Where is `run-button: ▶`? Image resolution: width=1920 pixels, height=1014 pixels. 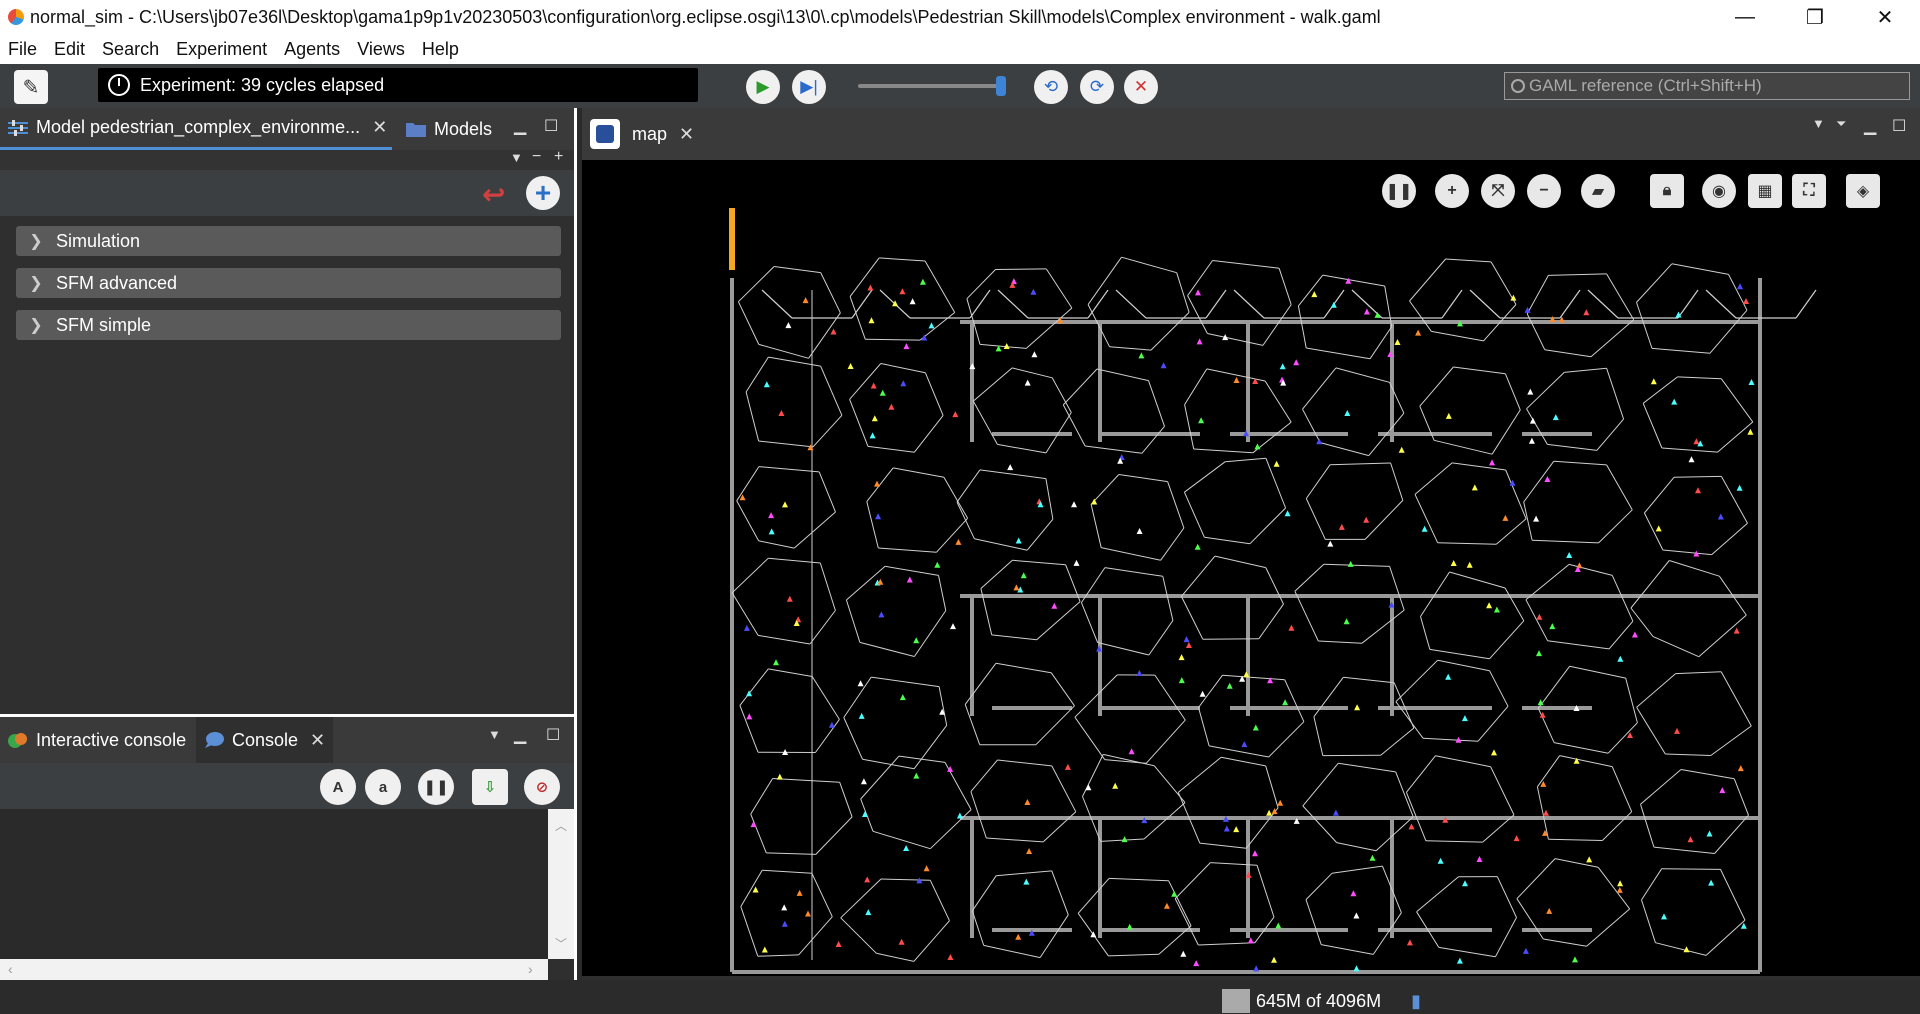 run-button: ▶ is located at coordinates (763, 87).